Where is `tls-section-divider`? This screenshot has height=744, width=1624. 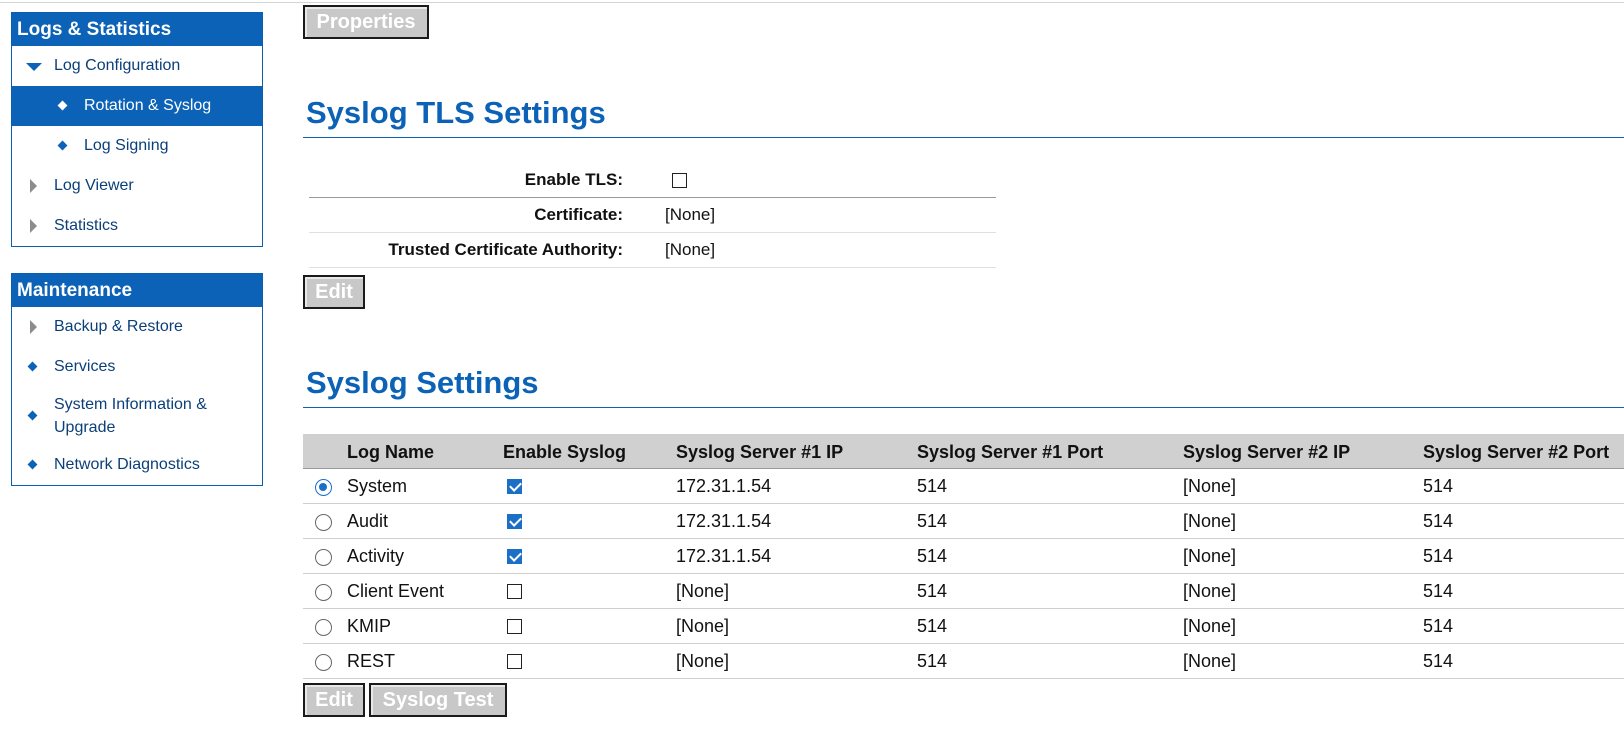 tls-section-divider is located at coordinates (963, 137).